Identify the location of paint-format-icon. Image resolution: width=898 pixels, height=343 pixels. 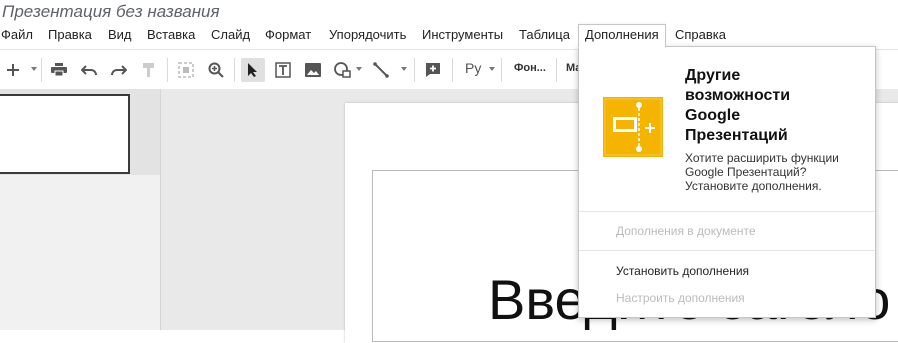
(149, 70).